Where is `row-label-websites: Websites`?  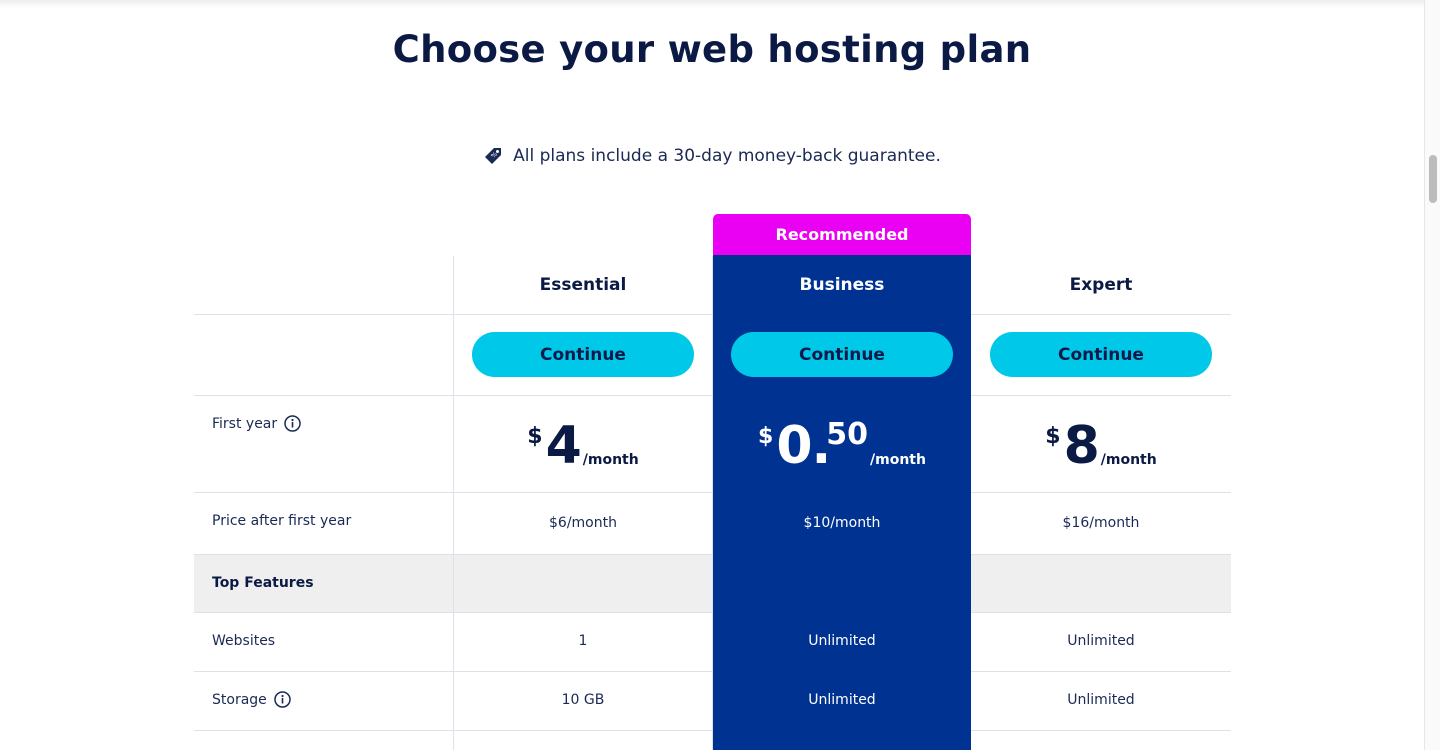
row-label-websites: Websites is located at coordinates (244, 641).